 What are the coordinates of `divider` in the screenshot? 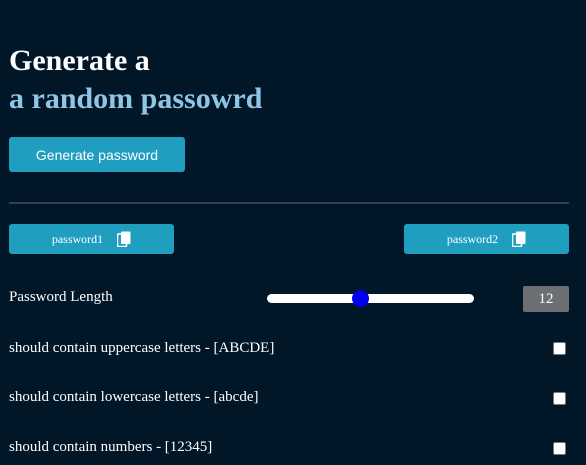 It's located at (289, 203).